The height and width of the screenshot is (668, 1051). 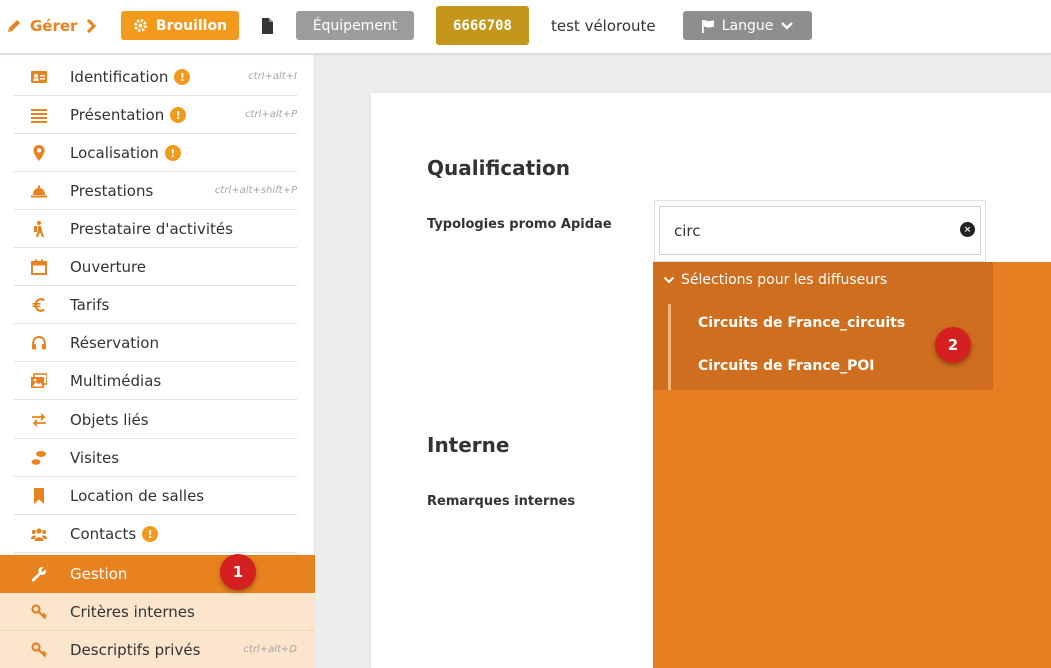 I want to click on sidebar-item-objets-lies: Objets liés, so click(x=155, y=420).